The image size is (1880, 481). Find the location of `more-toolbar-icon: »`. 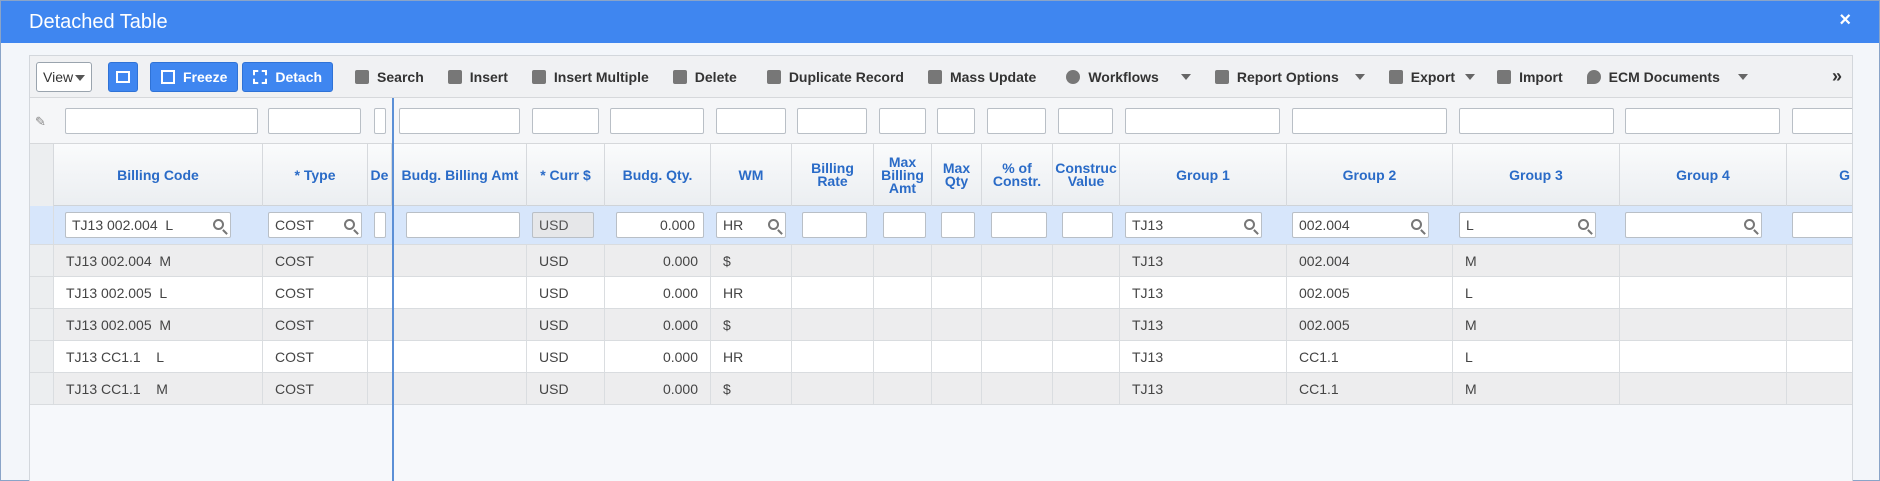

more-toolbar-icon: » is located at coordinates (1837, 76).